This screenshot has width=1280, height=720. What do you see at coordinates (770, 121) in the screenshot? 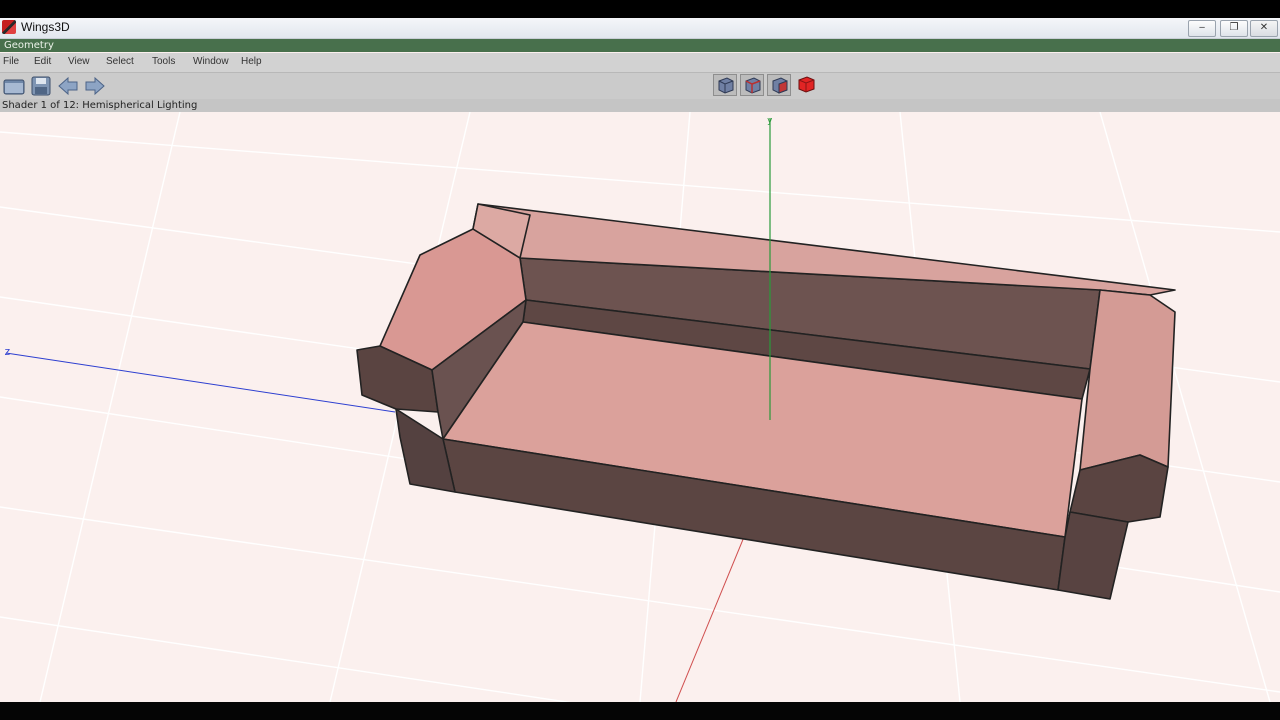
I see `y-axis-label: y` at bounding box center [770, 121].